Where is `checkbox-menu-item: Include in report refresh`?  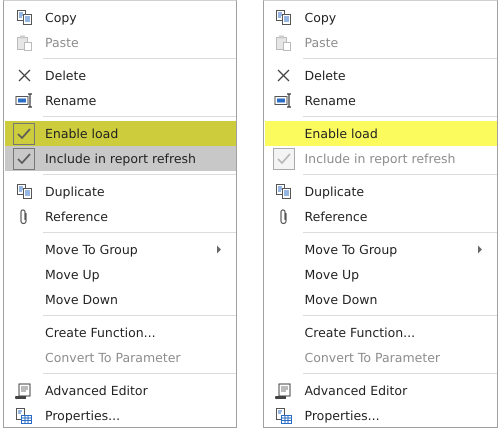 checkbox-menu-item: Include in report refresh is located at coordinates (120, 158).